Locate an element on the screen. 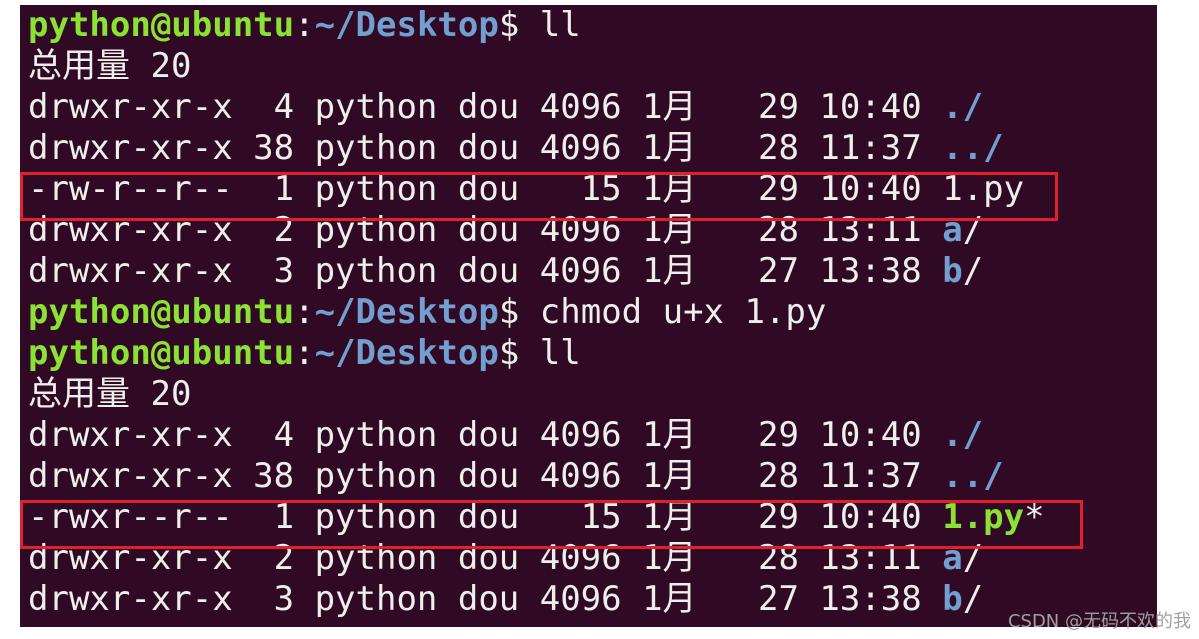 The image size is (1199, 639). prompt-line-2: python@ubuntu:~/Desktop$ chmod u+x 1.py is located at coordinates (427, 312).